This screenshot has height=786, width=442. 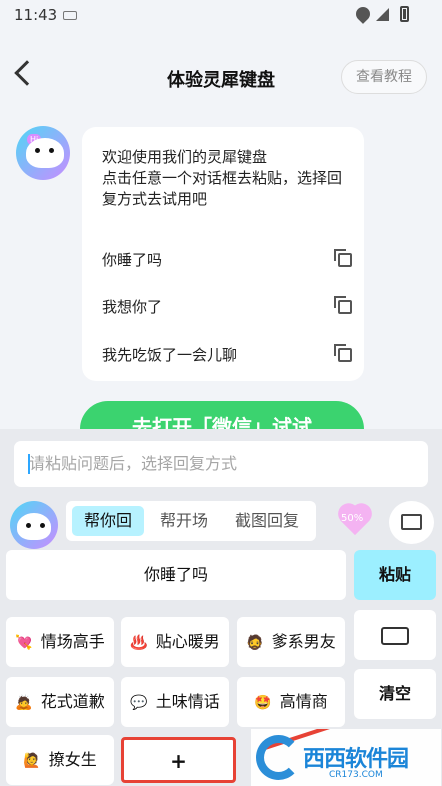 What do you see at coordinates (221, 15) in the screenshot?
I see `status-bar: 11:43` at bounding box center [221, 15].